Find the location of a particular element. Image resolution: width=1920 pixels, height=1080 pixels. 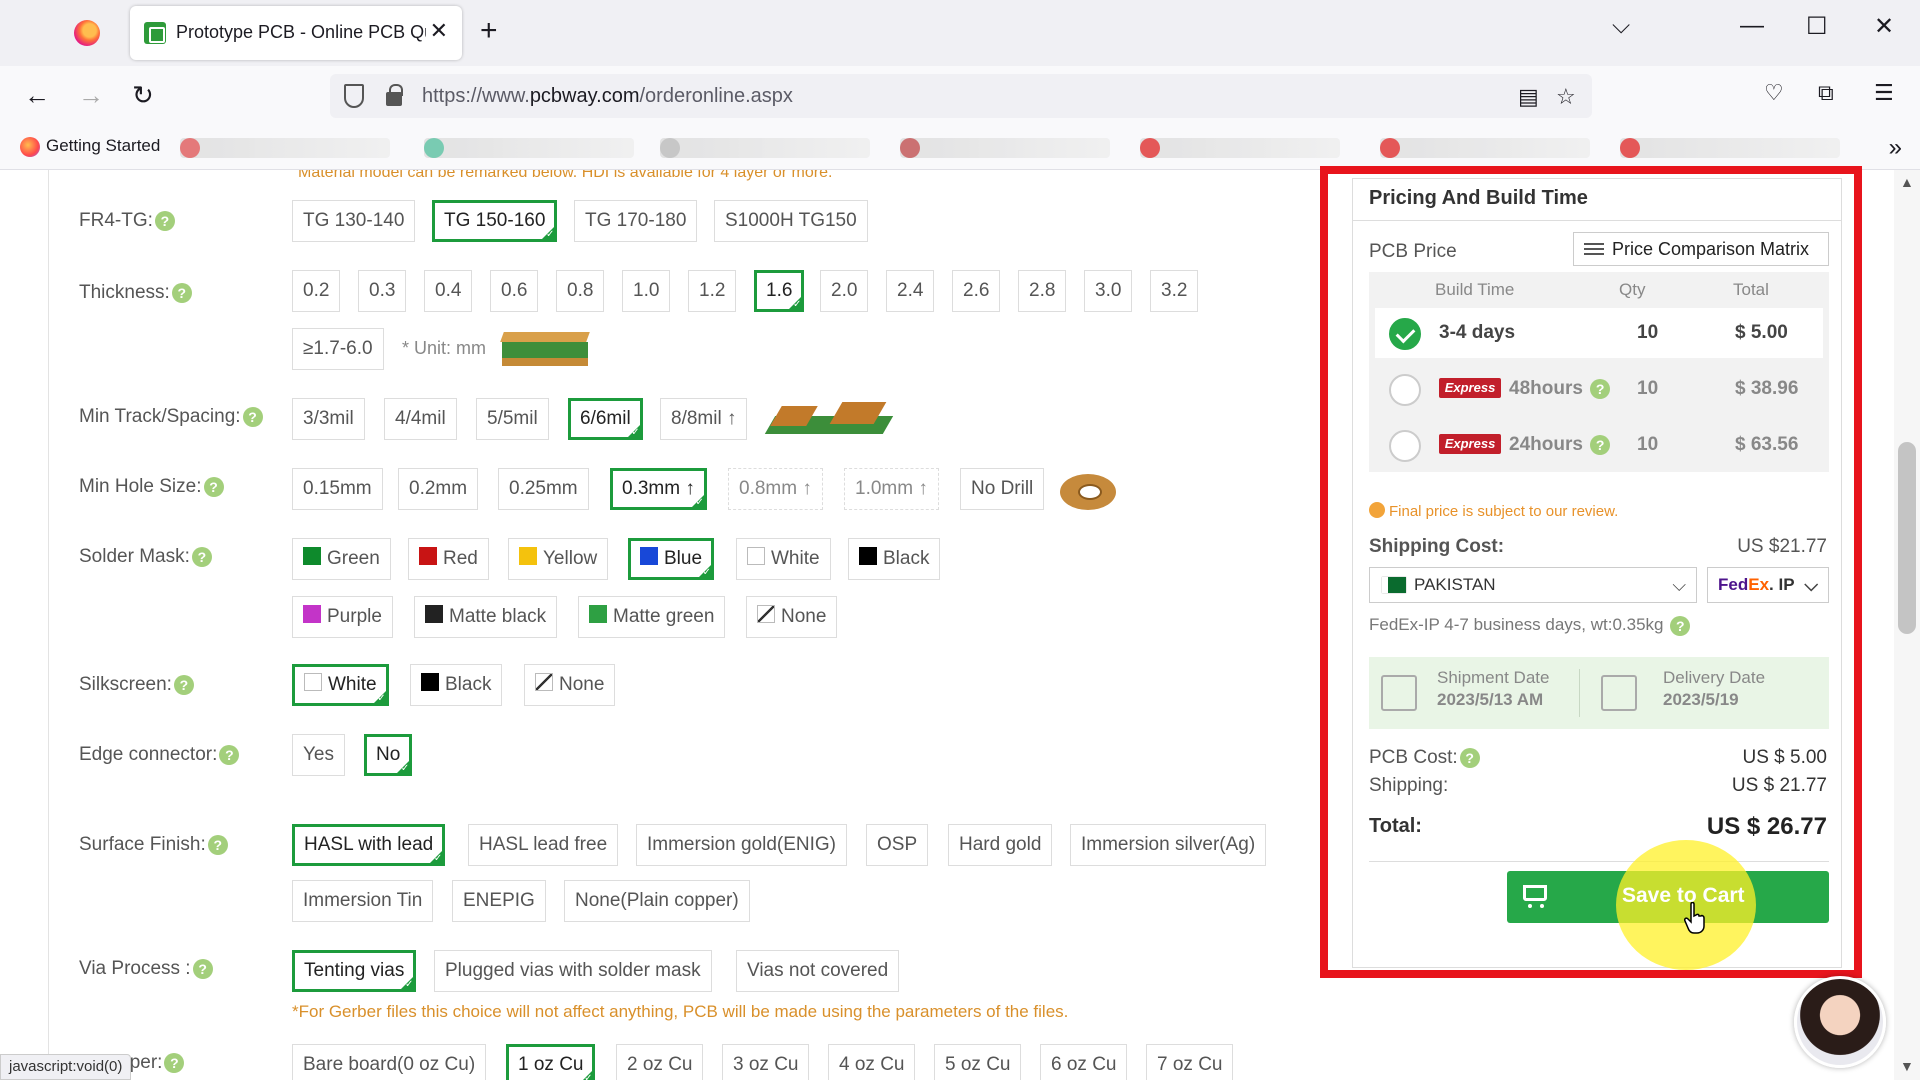

surface-finish-option: Immersion gold(ENIG) is located at coordinates (741, 845).